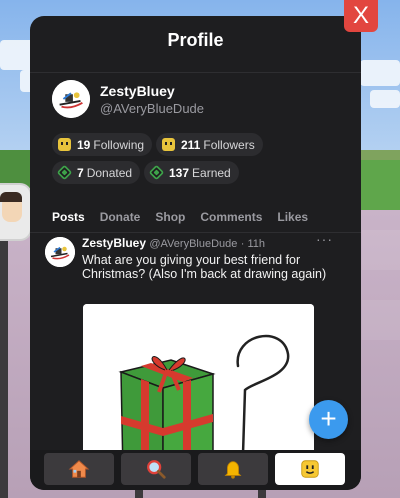 Image resolution: width=400 pixels, height=498 pixels. What do you see at coordinates (114, 243) in the screenshot?
I see `post-author-name: ZestyBluey` at bounding box center [114, 243].